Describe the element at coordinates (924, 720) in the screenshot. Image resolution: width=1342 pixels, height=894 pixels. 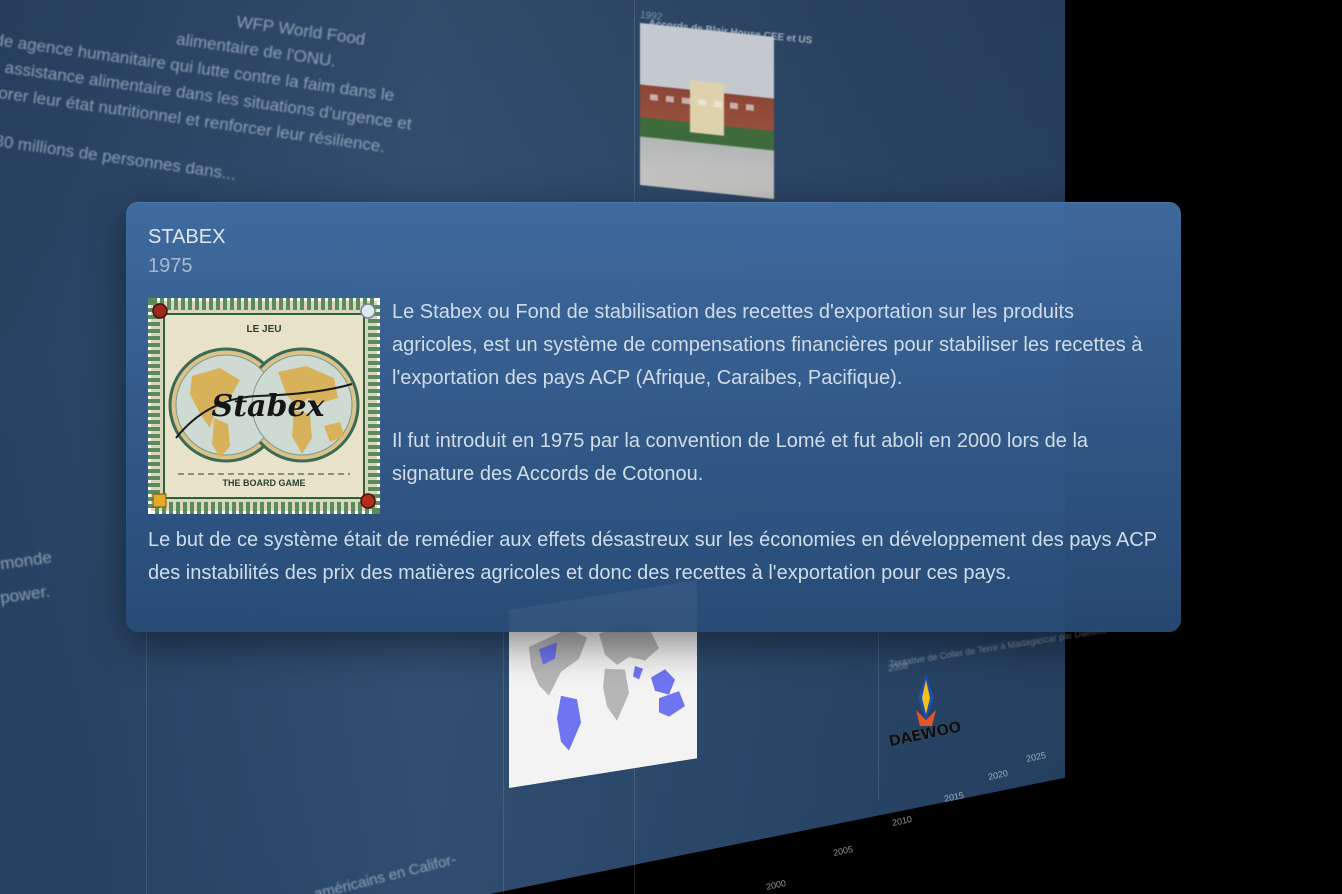
I see `daewoo-logo: DAEWOO` at that location.